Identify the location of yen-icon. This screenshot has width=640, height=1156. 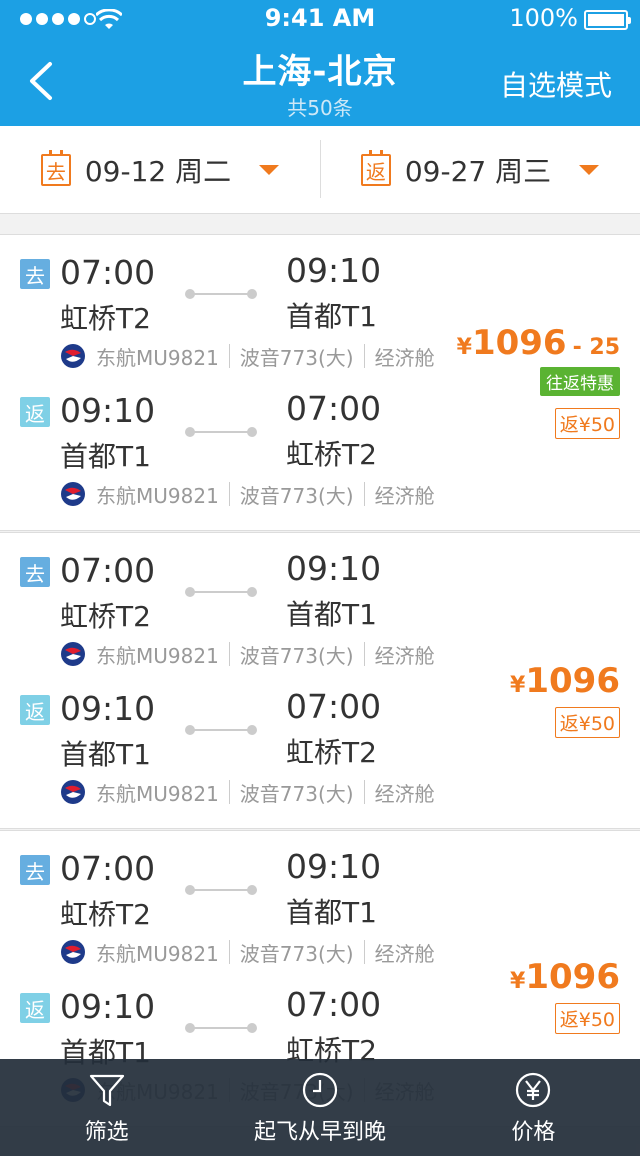
(533, 1089).